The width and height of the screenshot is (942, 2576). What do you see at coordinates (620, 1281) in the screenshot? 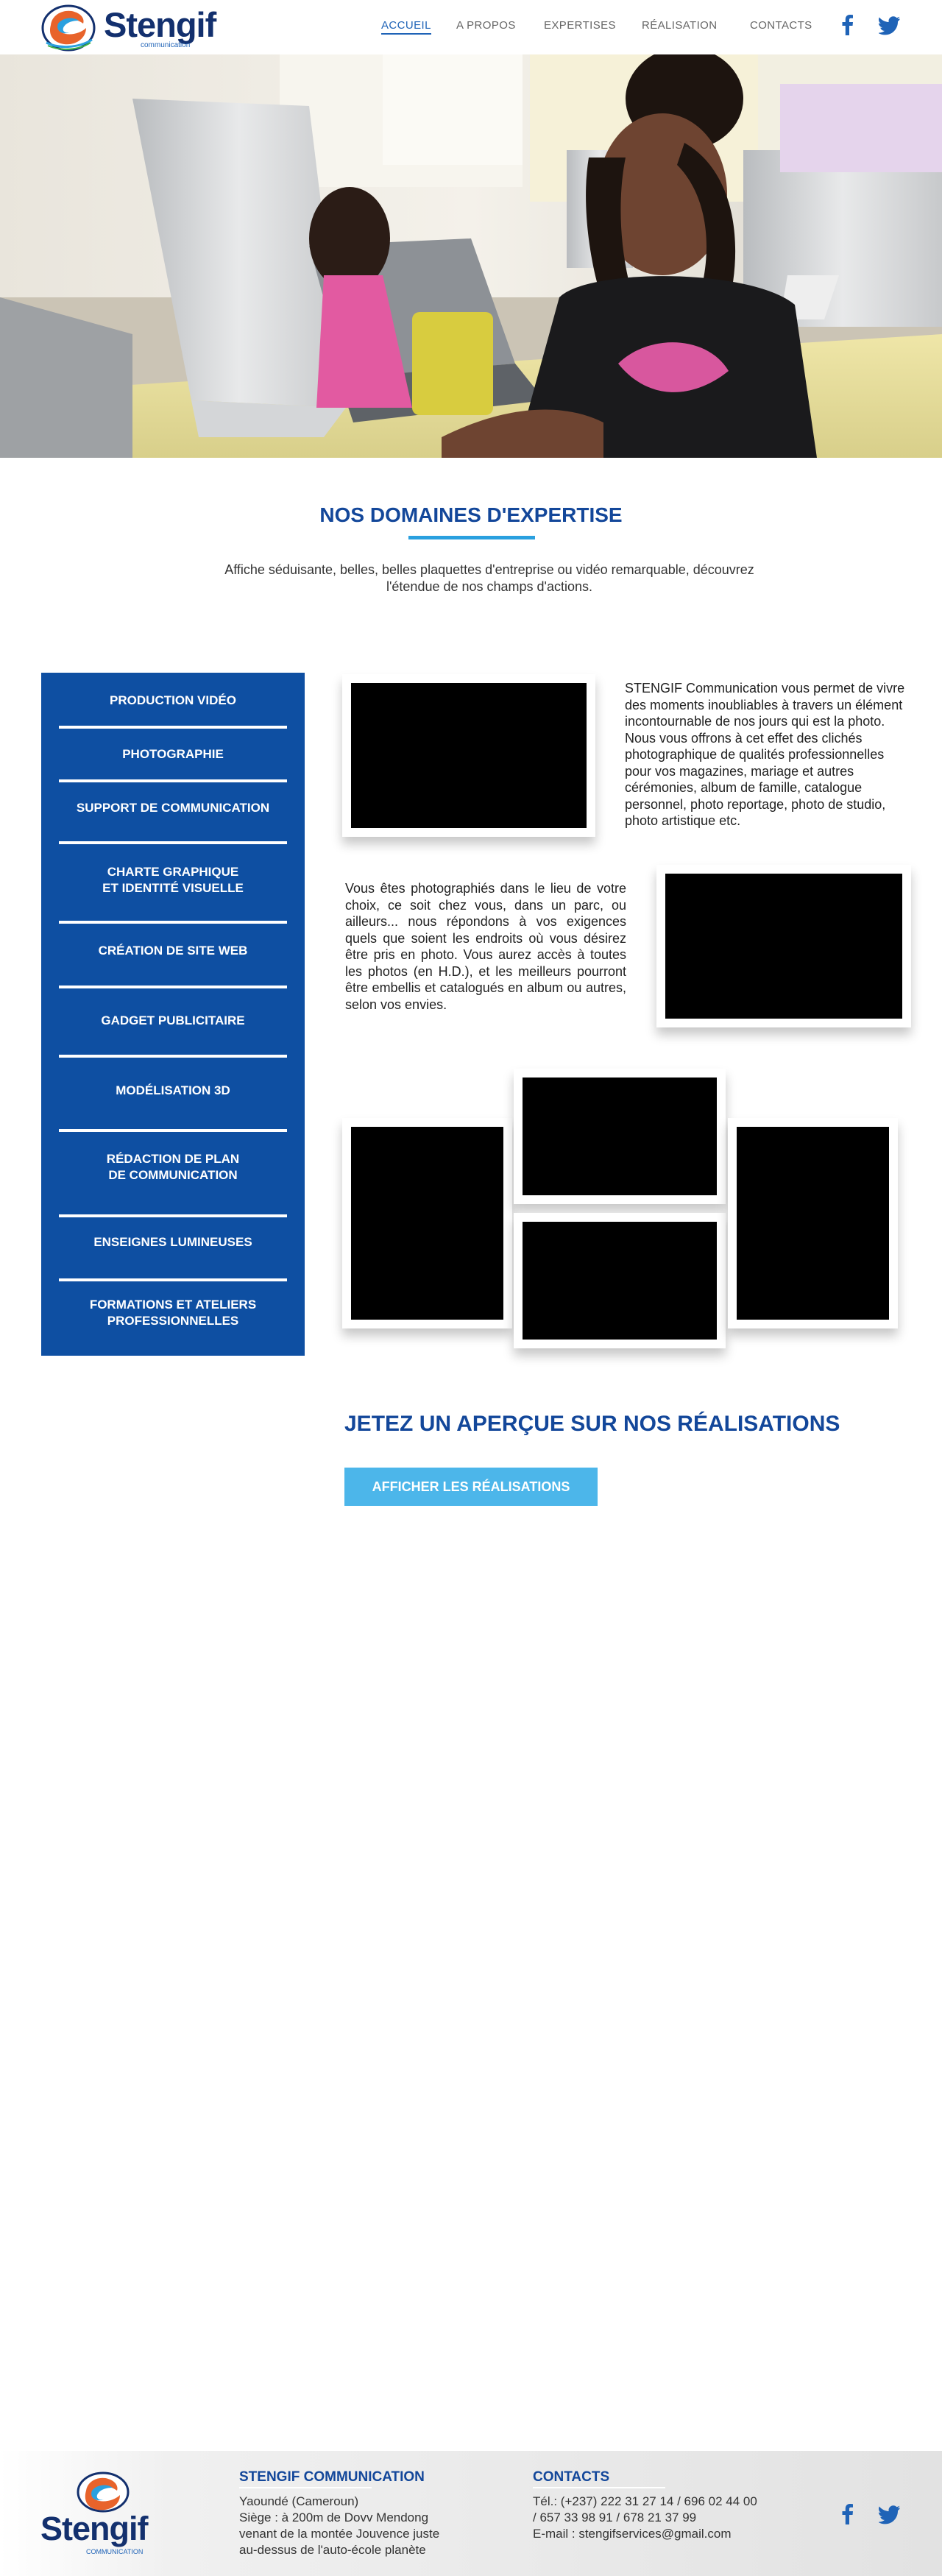
I see `gallery-photo-bottom` at bounding box center [620, 1281].